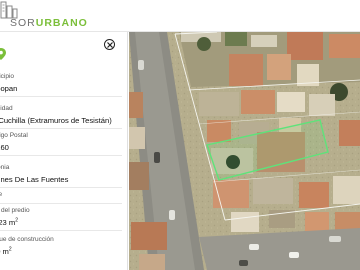 The width and height of the screenshot is (360, 270). I want to click on close-panel-button, so click(109, 44).